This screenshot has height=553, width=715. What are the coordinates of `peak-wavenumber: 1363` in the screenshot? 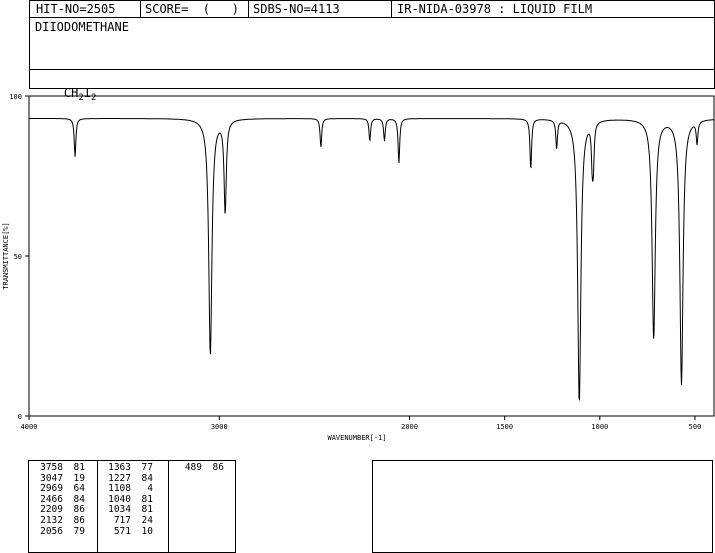 It's located at (119, 467).